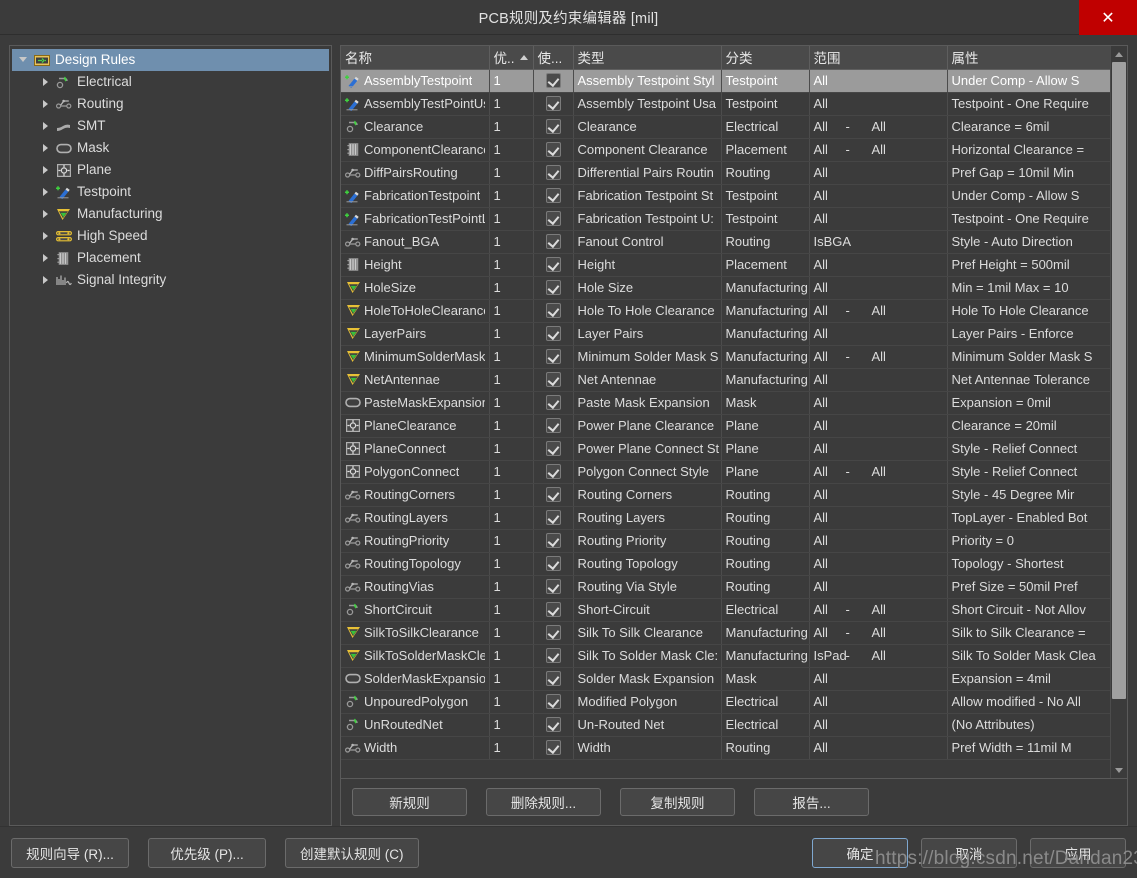 The width and height of the screenshot is (1137, 878). What do you see at coordinates (415, 311) in the screenshot?
I see `cell-name: HoleToHoleClearance` at bounding box center [415, 311].